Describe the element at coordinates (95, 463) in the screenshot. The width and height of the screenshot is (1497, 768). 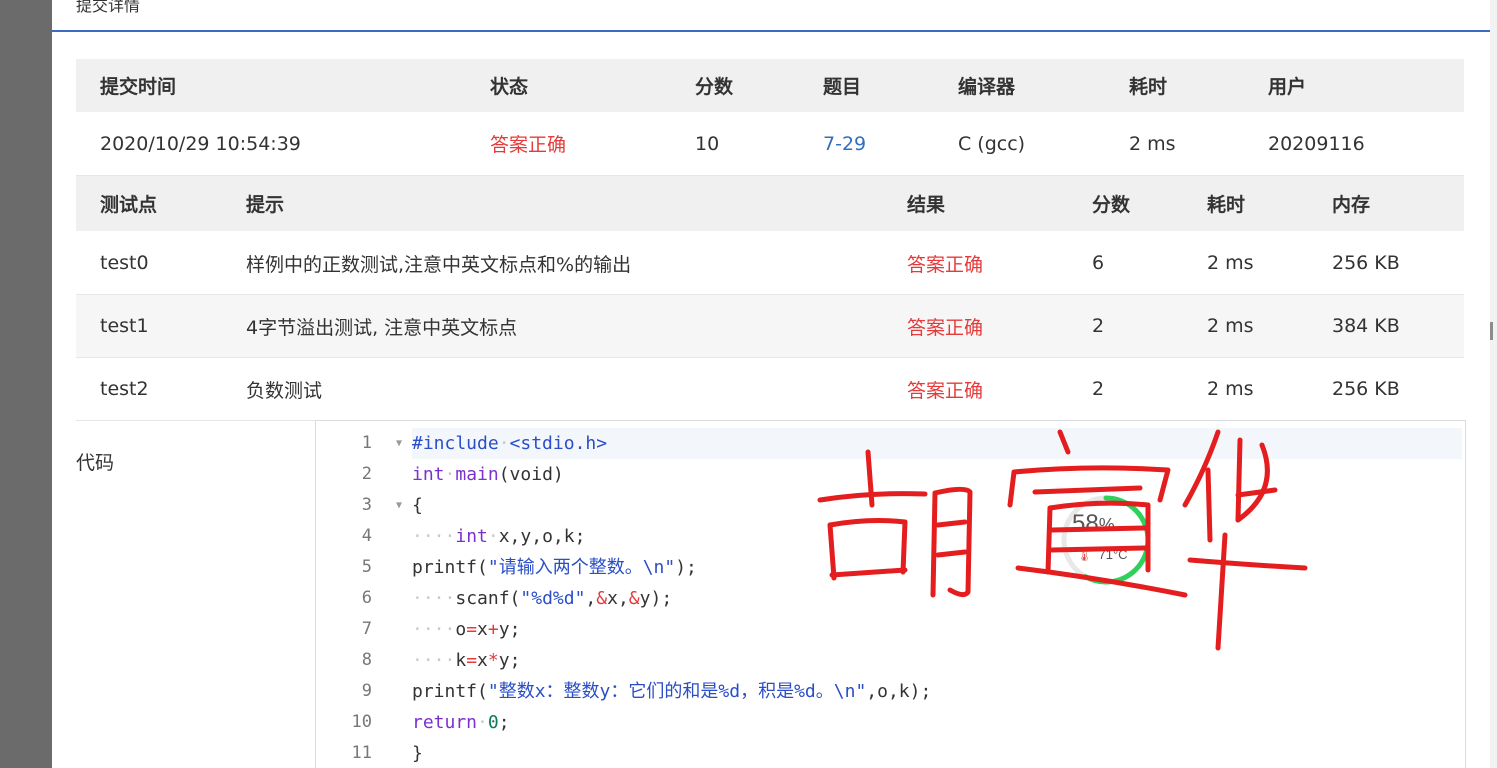
I see `code-label: 代码` at that location.